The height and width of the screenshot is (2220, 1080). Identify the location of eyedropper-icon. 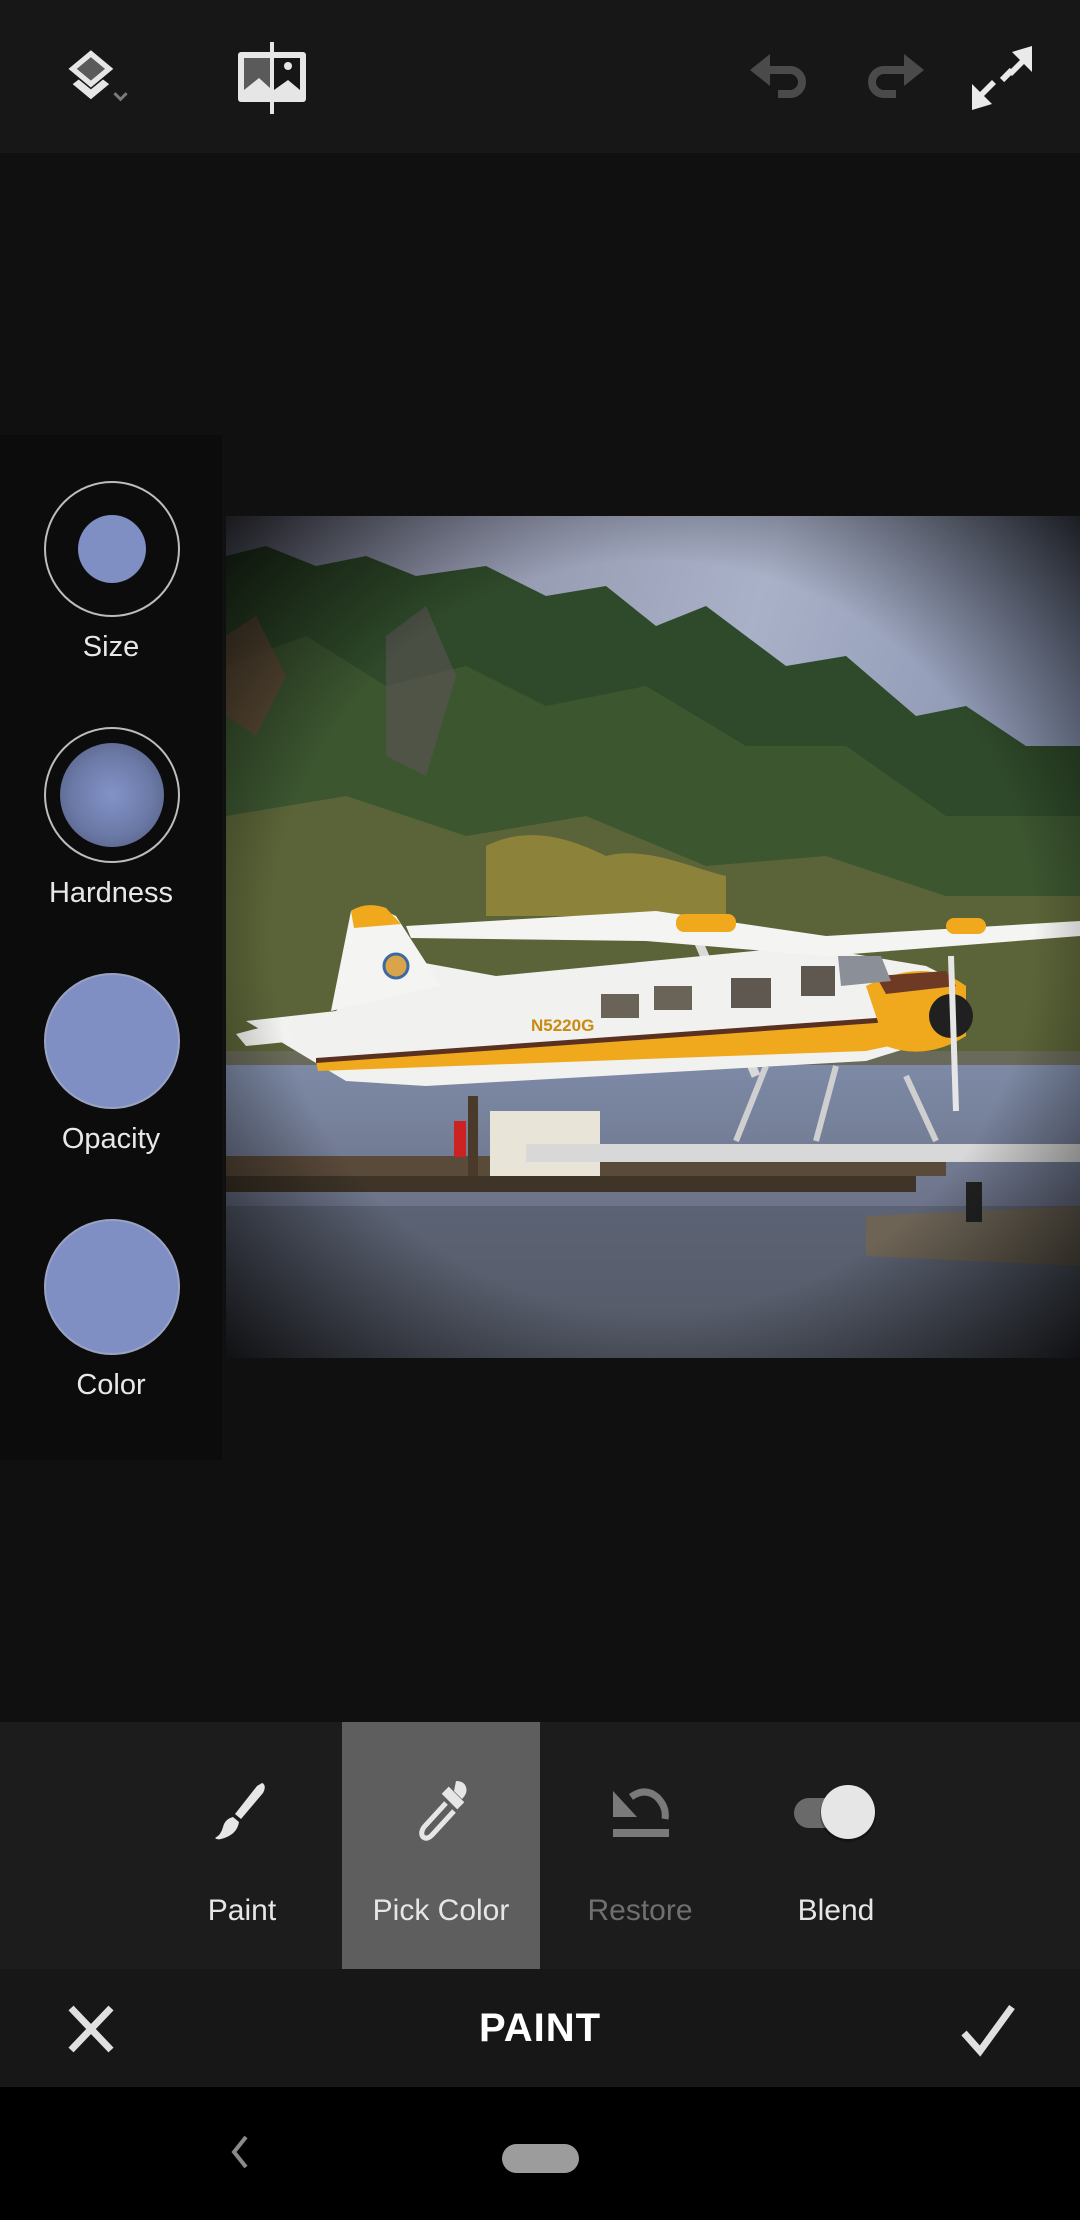
(443, 1811).